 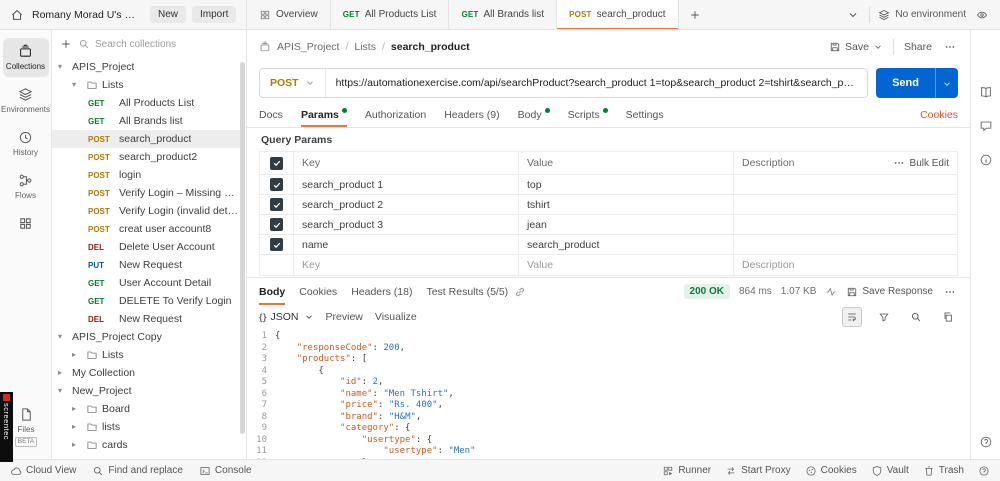 I want to click on sidebar-nav-environments: Environments, so click(x=25, y=100).